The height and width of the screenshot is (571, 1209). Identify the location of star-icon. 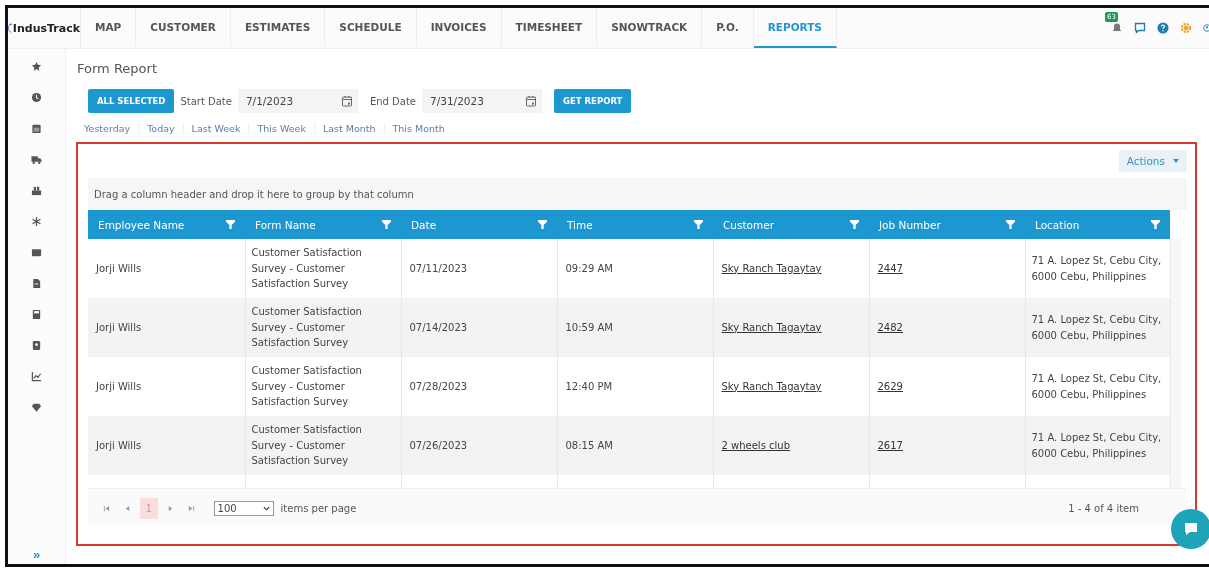
(36, 66).